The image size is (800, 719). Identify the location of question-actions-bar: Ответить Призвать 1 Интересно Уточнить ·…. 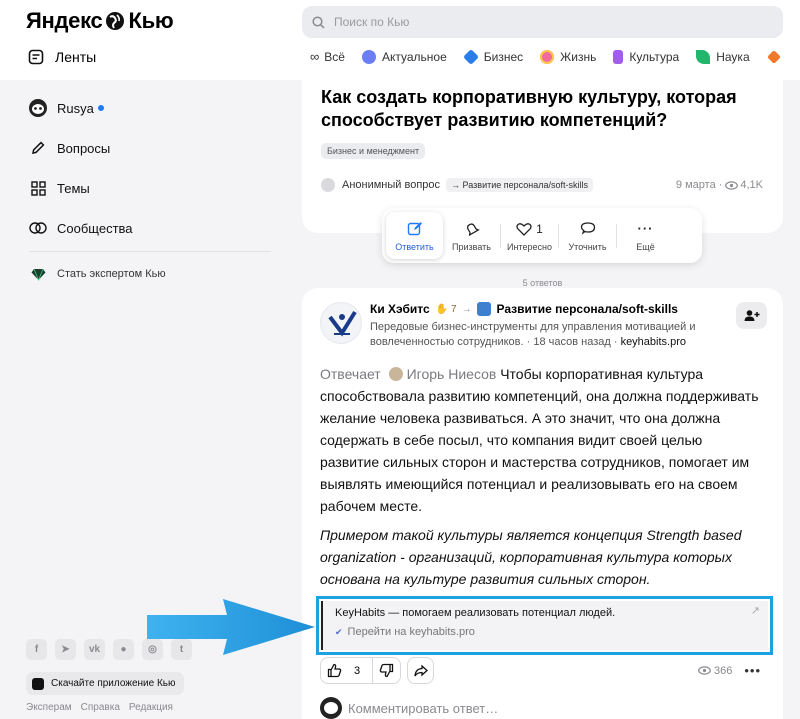
(542, 235).